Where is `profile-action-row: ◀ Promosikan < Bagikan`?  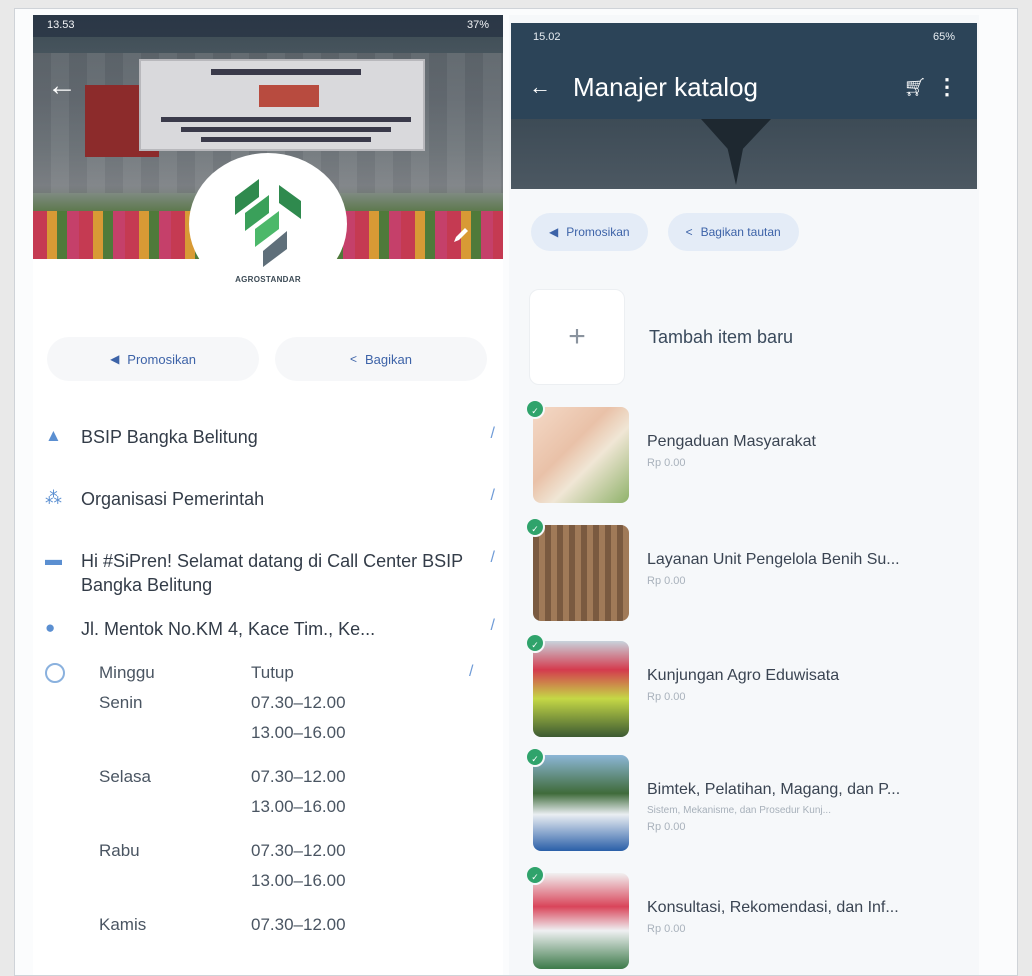
profile-action-row: ◀ Promosikan < Bagikan is located at coordinates (267, 359).